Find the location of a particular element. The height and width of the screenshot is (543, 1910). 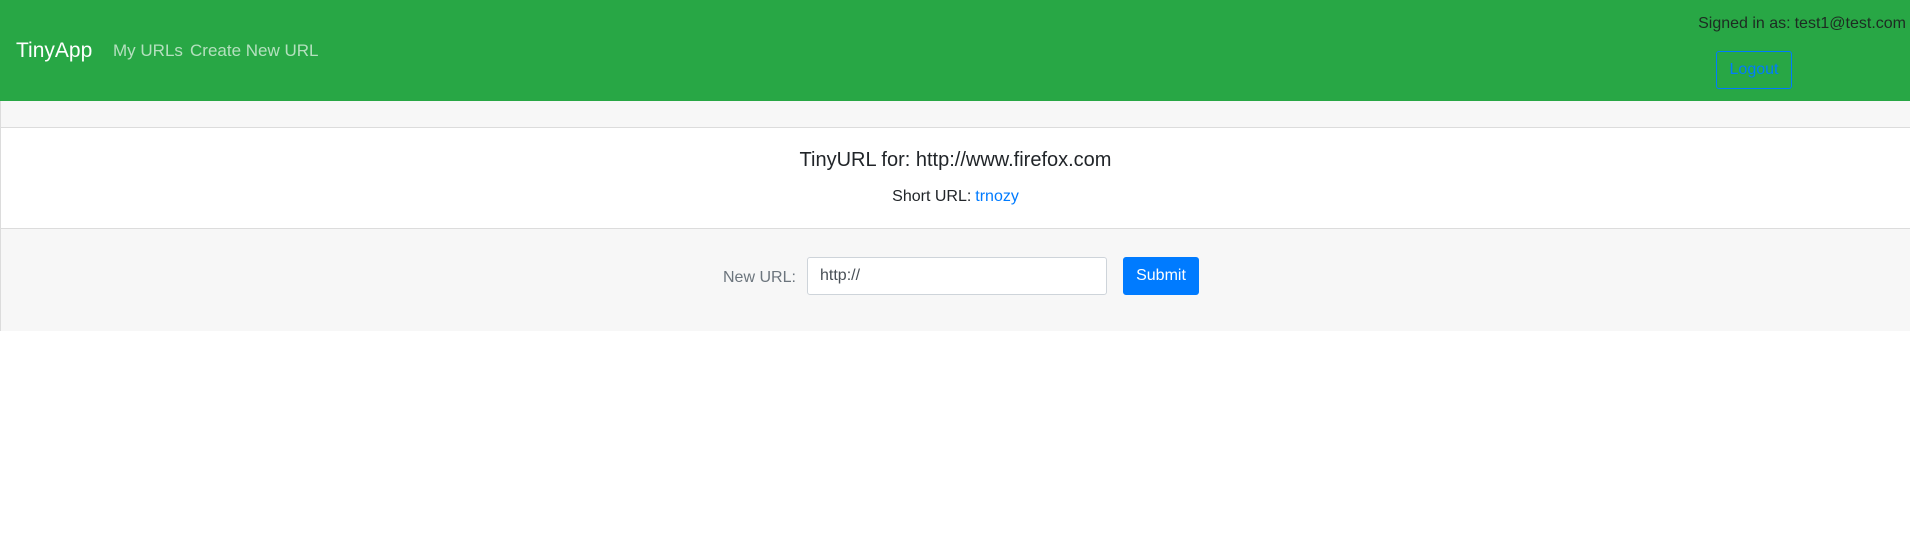

nav-link-my-urls: My URLs is located at coordinates (148, 51).